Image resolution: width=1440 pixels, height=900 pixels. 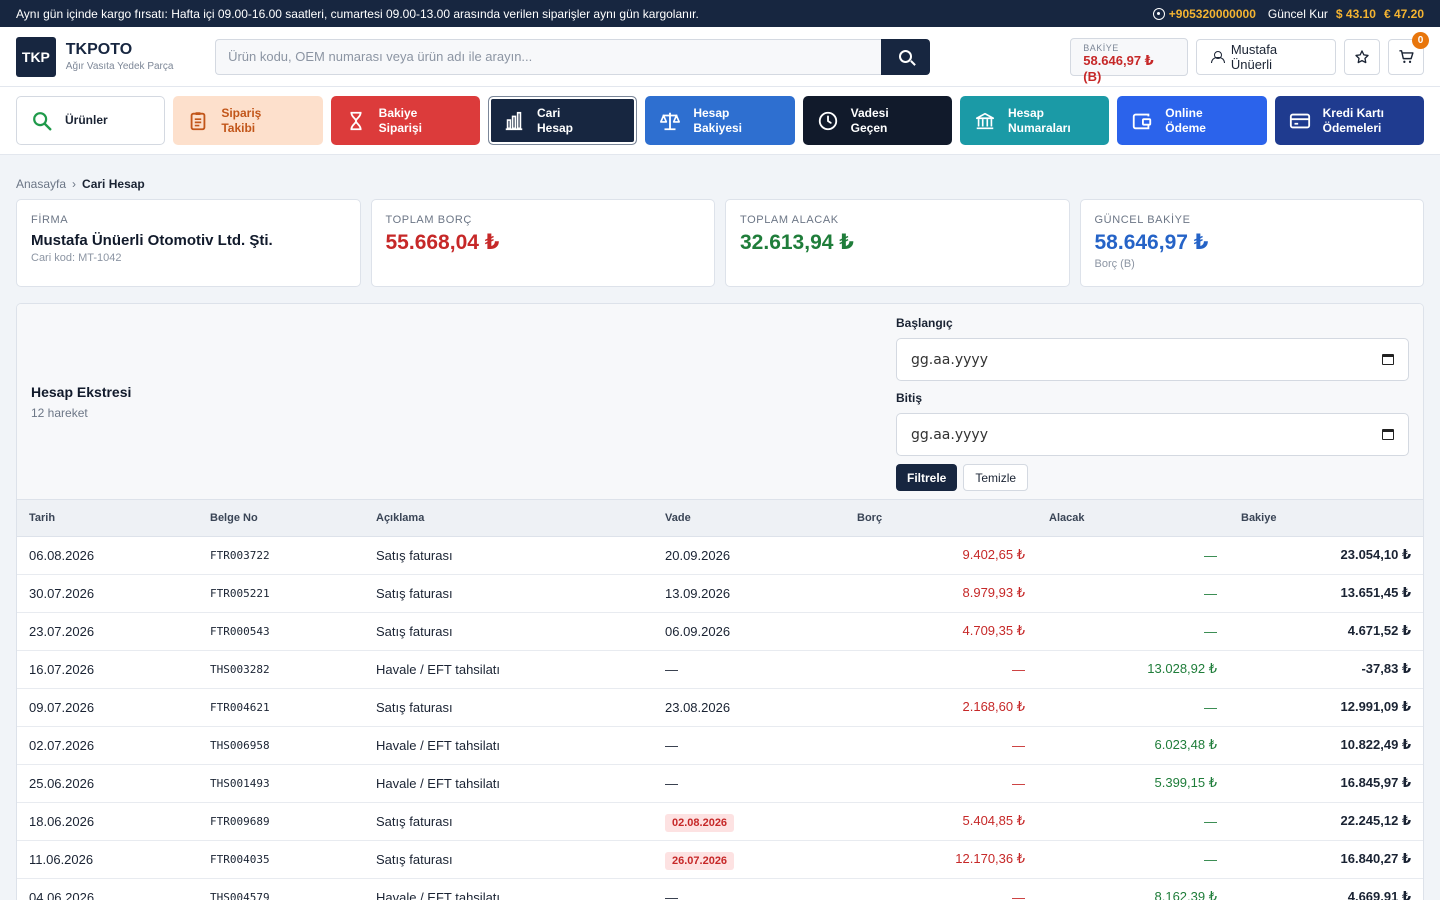 I want to click on nav-tile-products: Ürünler, so click(x=91, y=120).